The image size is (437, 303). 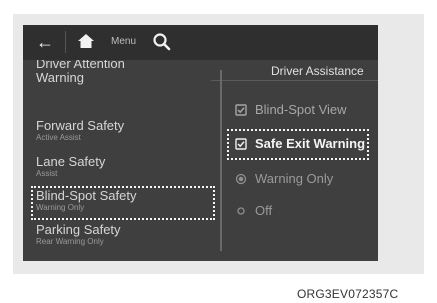 I want to click on menu-item-label: Driver Attention Warning, so click(x=80, y=72).